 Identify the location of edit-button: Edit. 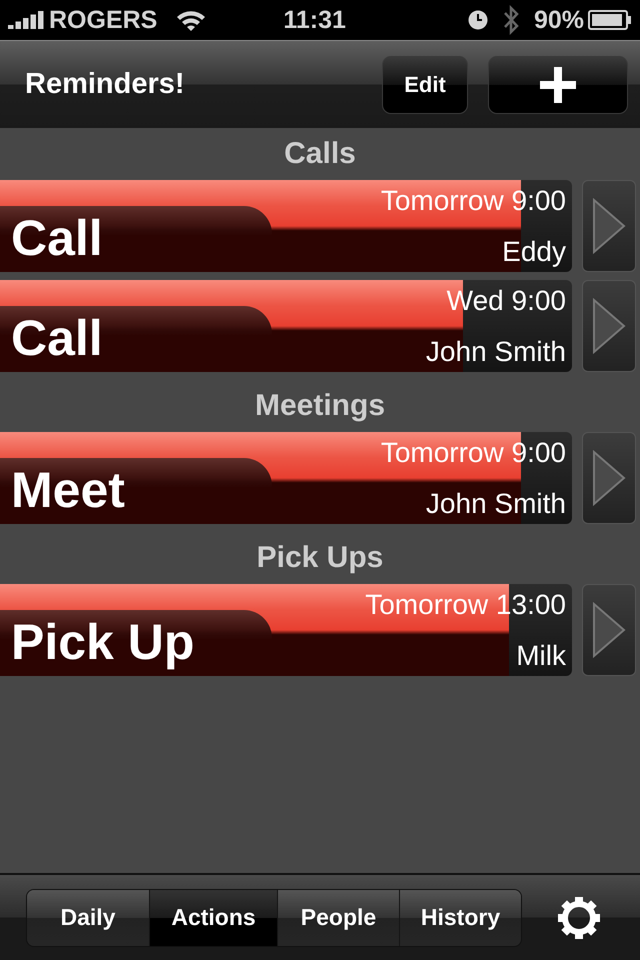
(425, 85).